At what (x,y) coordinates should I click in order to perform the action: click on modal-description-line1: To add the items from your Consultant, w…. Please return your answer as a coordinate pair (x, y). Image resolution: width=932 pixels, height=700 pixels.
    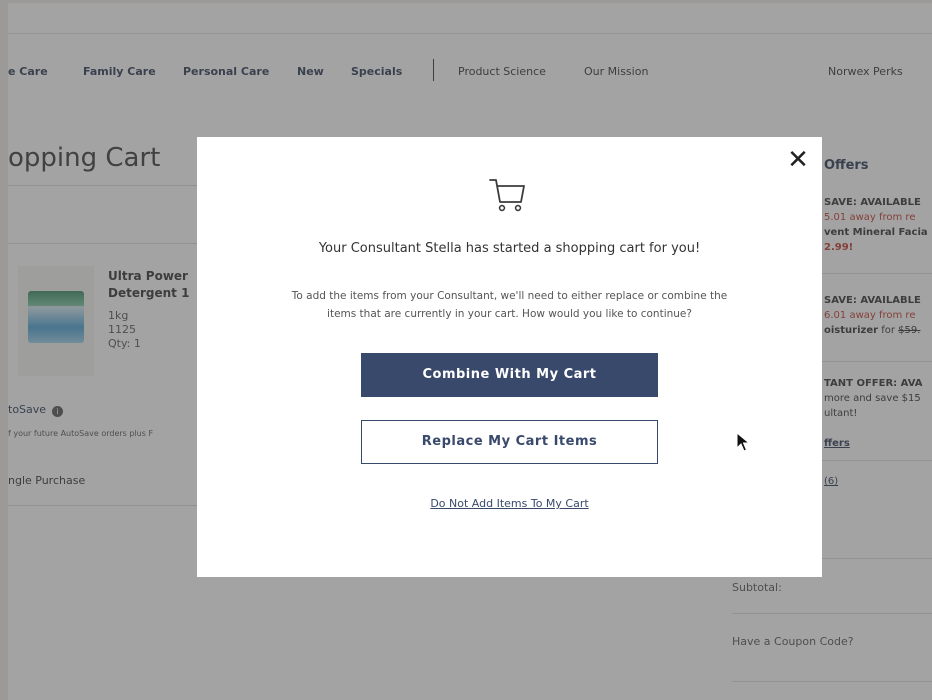
    Looking at the image, I should click on (509, 296).